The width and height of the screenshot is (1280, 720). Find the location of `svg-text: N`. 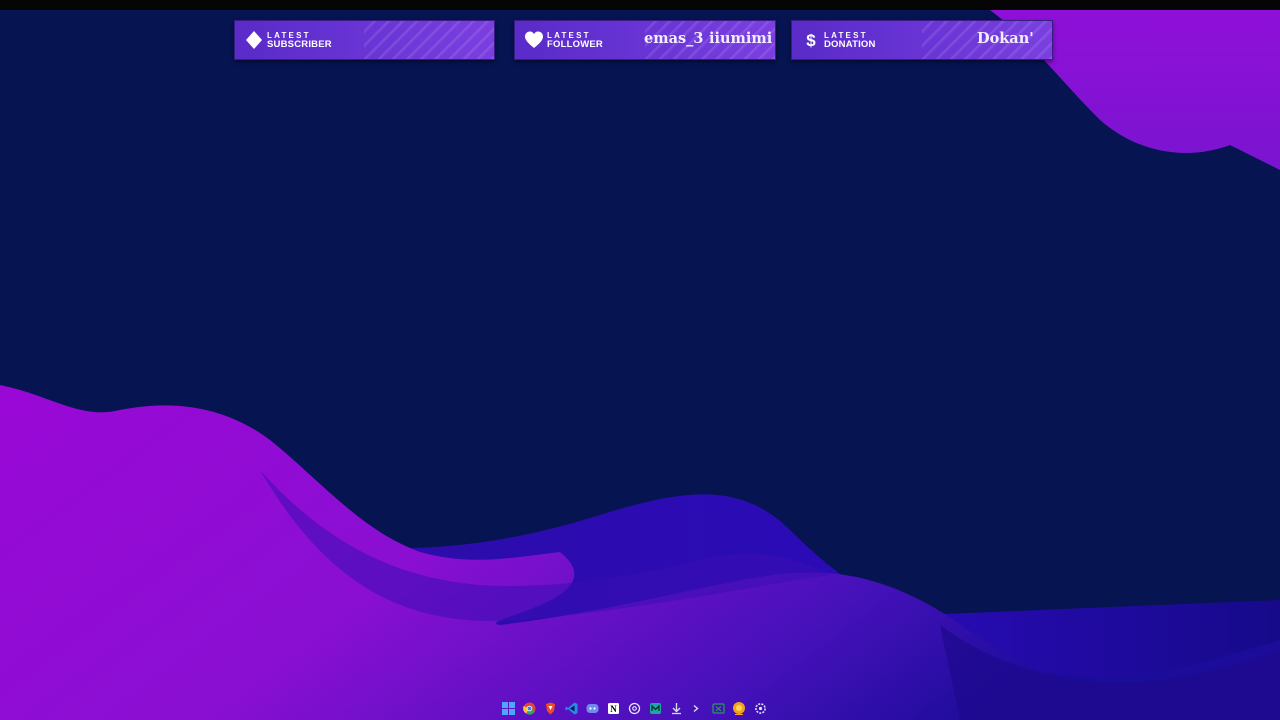

svg-text: N is located at coordinates (613, 709).